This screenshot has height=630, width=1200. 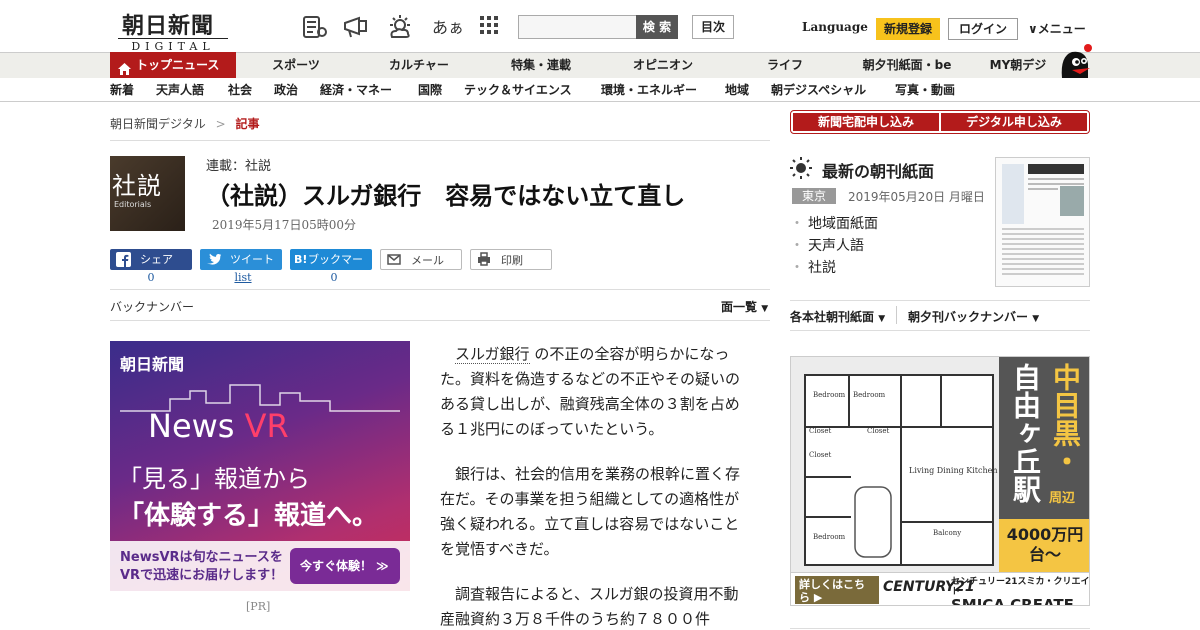 What do you see at coordinates (491, 27) in the screenshot?
I see `grid-menu-icon` at bounding box center [491, 27].